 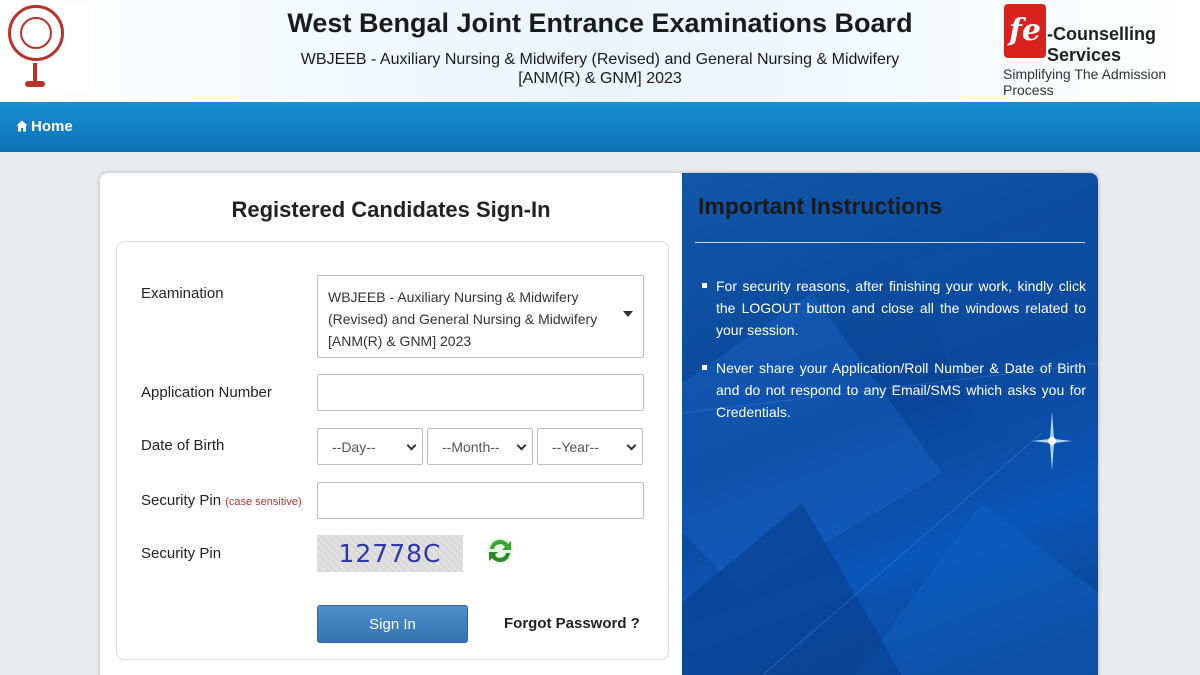 I want to click on signin-title: Registered Candidates Sign-In, so click(x=391, y=209).